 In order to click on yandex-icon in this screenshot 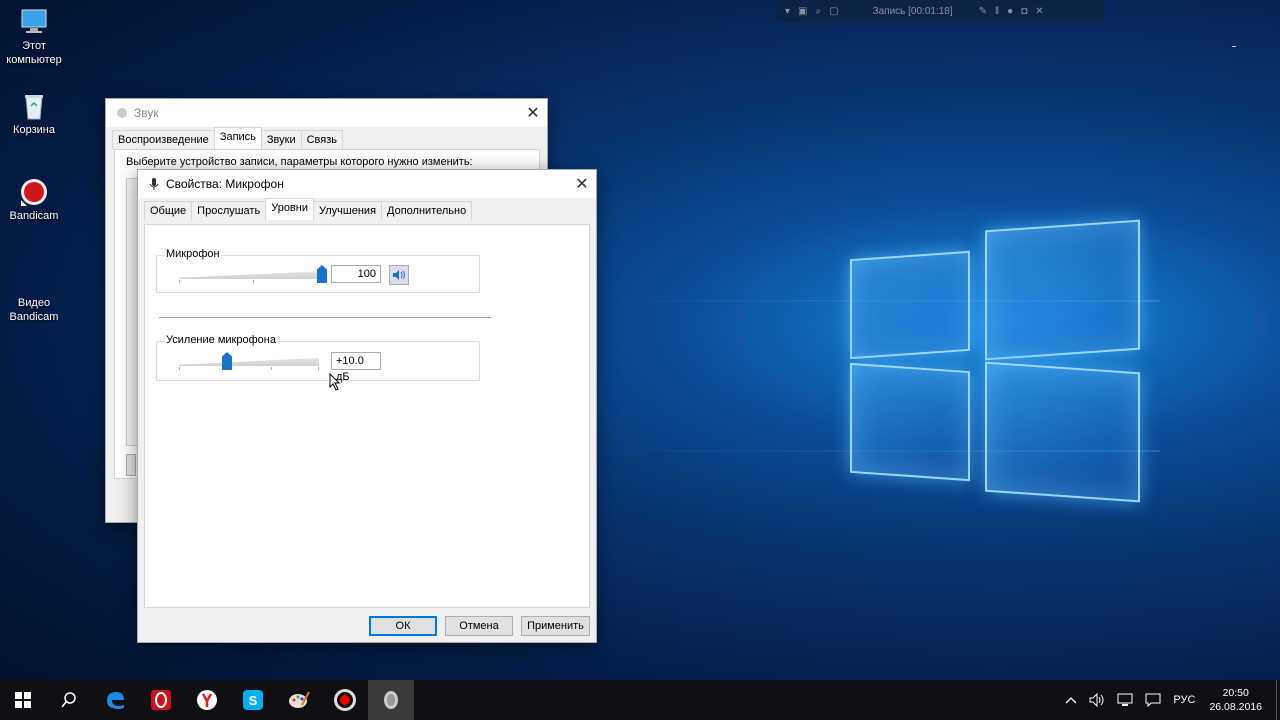, I will do `click(207, 700)`.